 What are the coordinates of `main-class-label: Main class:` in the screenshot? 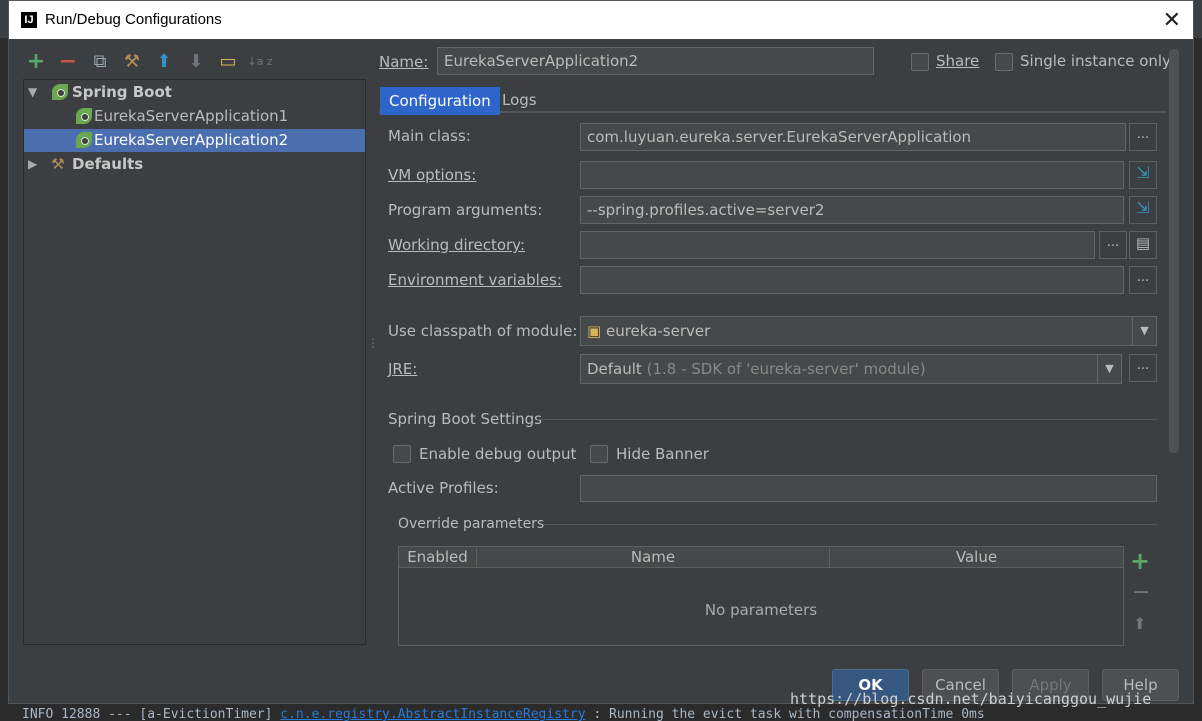 It's located at (429, 136).